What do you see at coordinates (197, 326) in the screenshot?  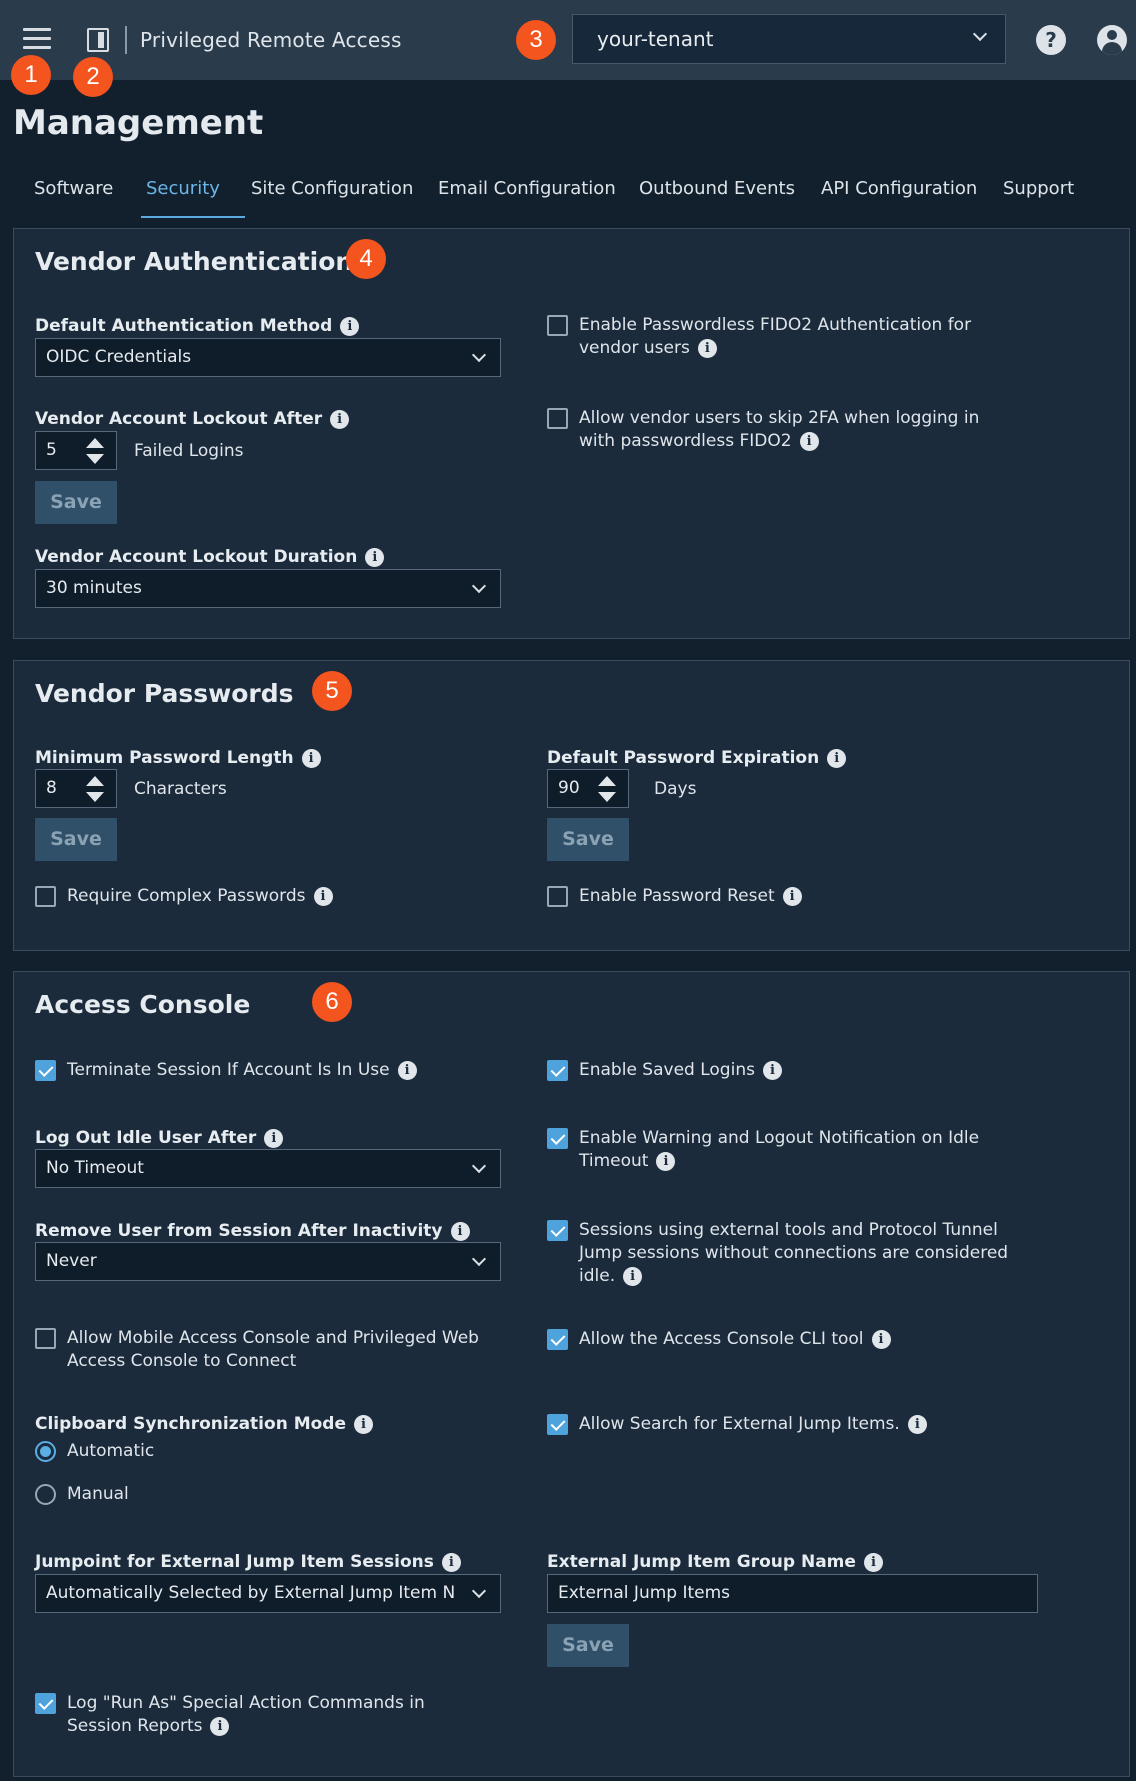 I see `default-auth-method-label: Default Authentication Method i` at bounding box center [197, 326].